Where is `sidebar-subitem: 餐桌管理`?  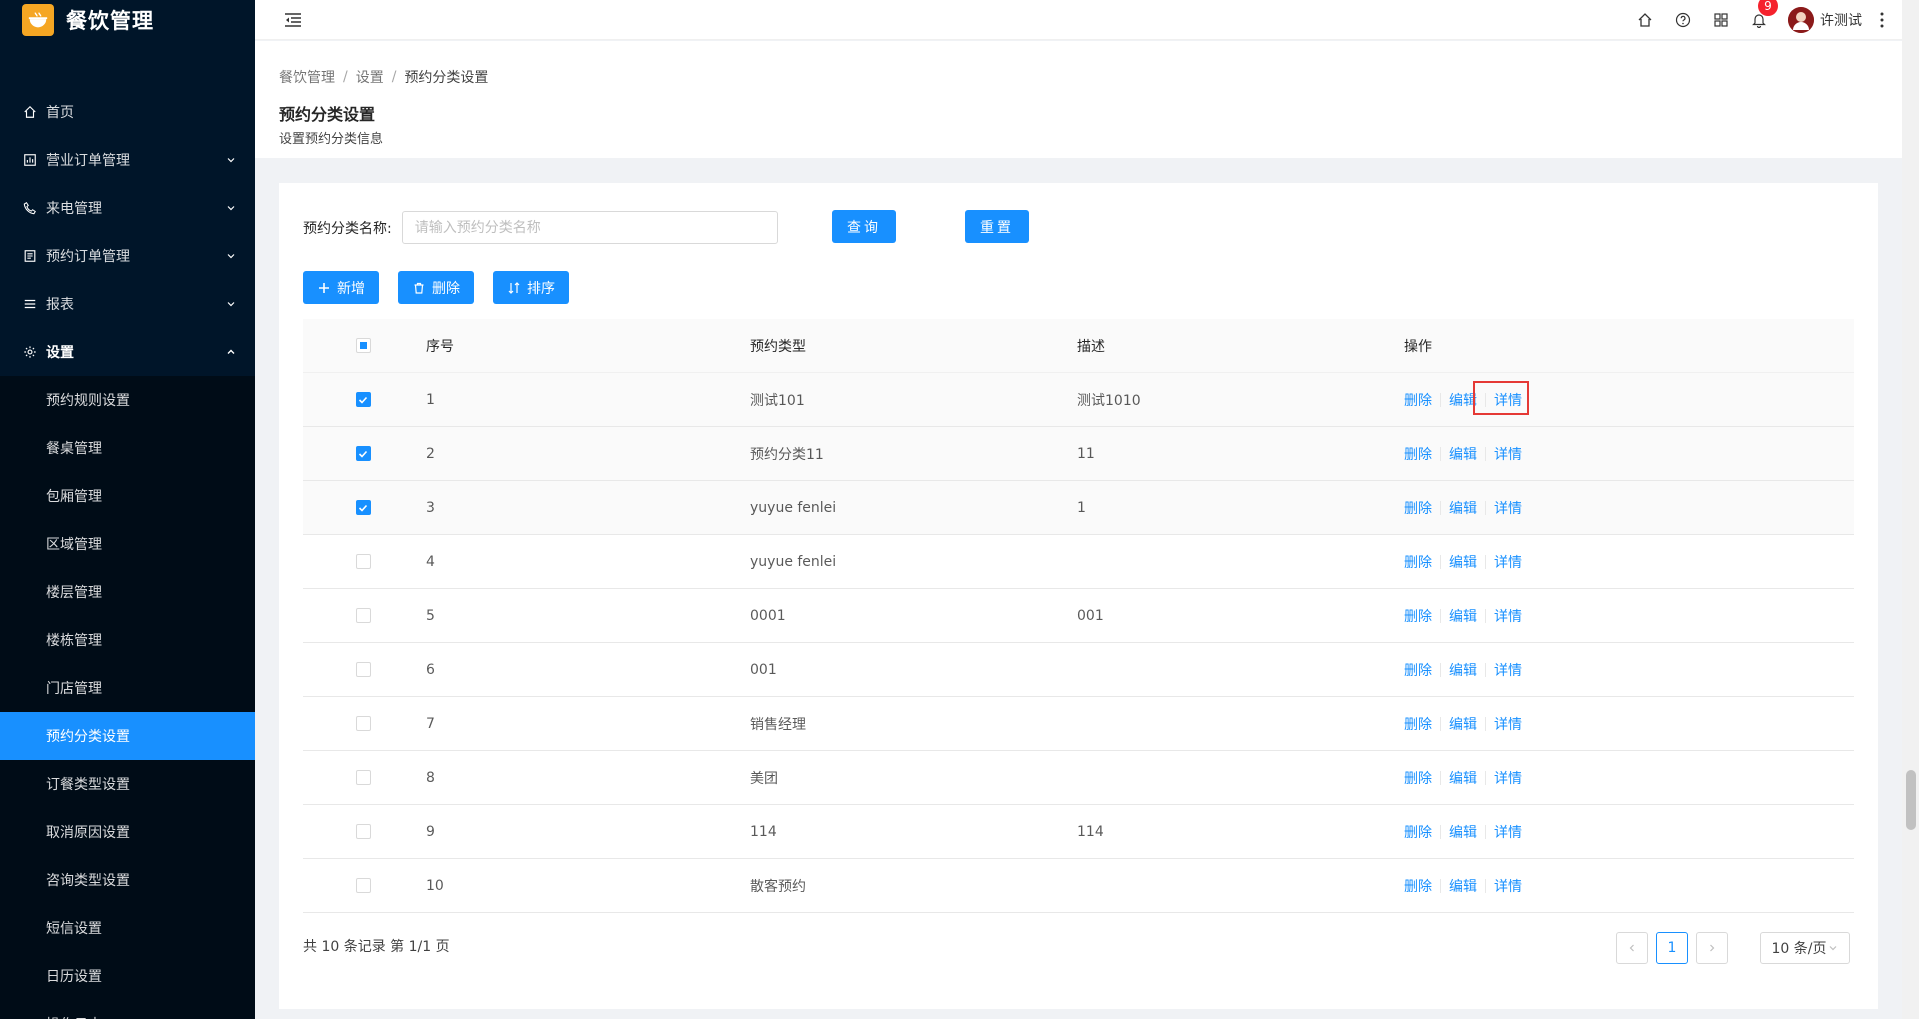 sidebar-subitem: 餐桌管理 is located at coordinates (127, 448).